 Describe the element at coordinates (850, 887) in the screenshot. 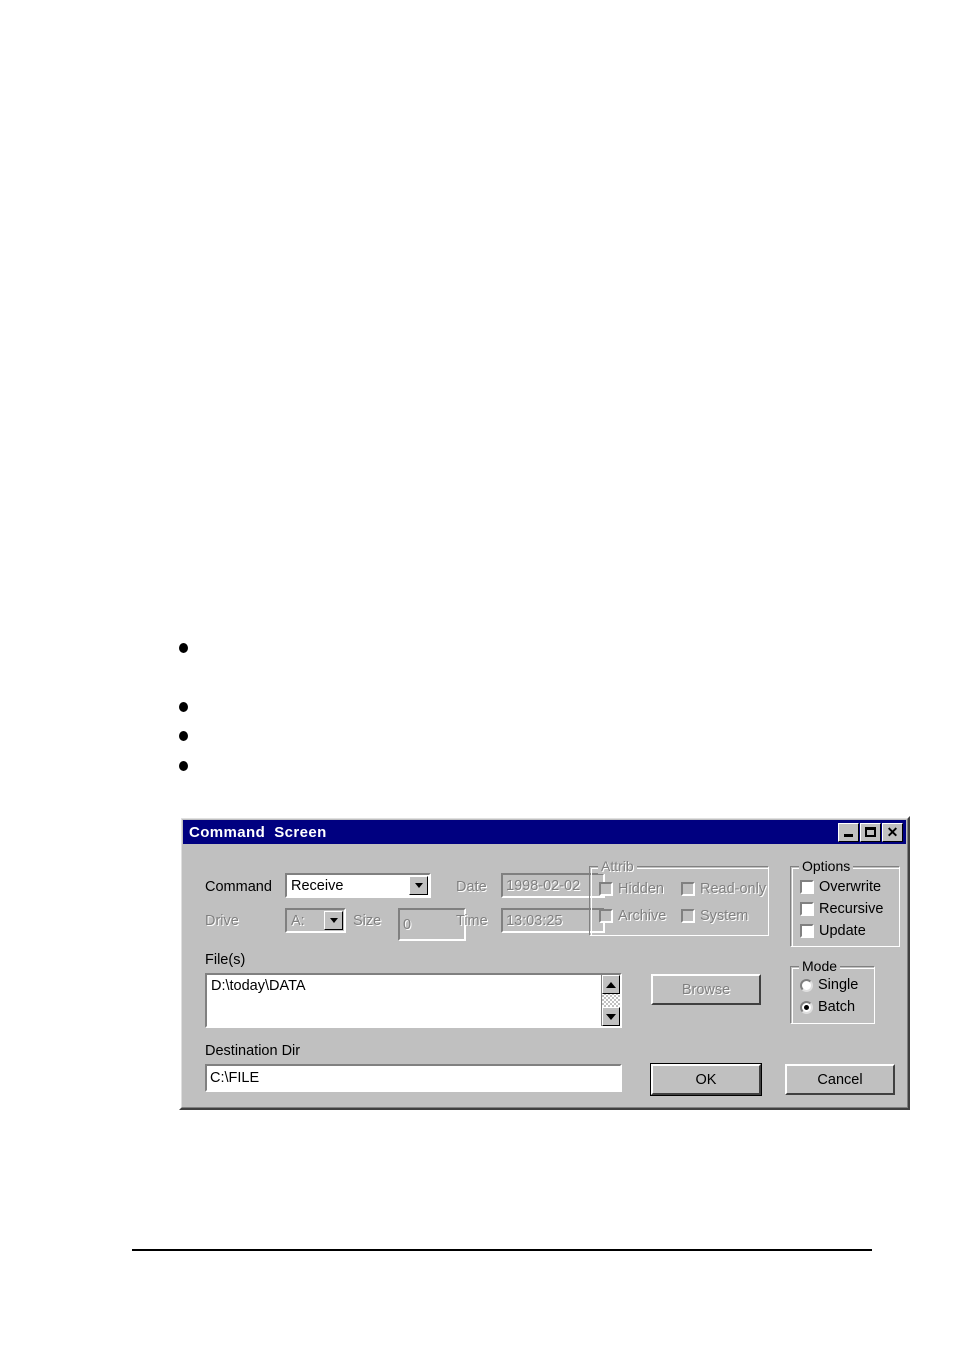

I see `checkbox-label: Overwrite` at that location.